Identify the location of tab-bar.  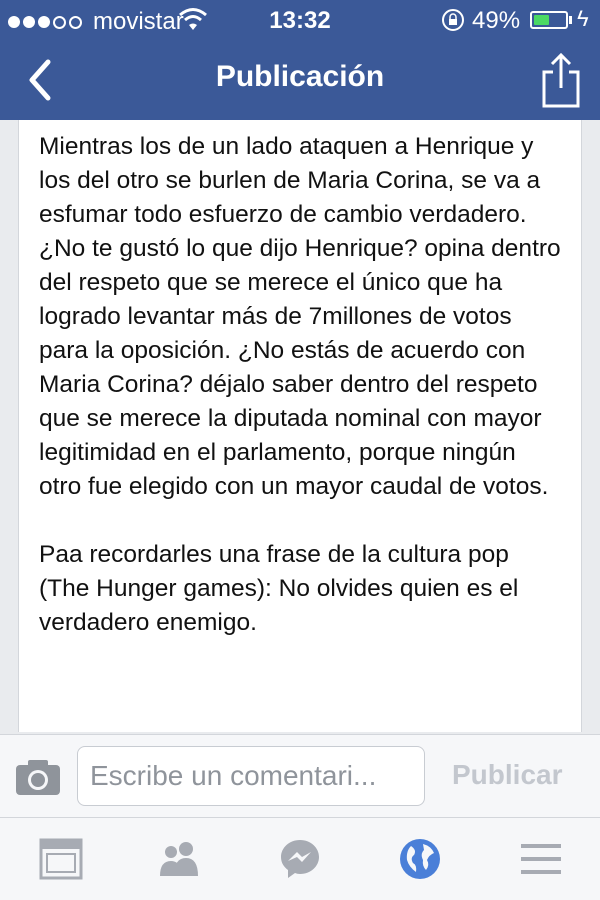
(300, 859).